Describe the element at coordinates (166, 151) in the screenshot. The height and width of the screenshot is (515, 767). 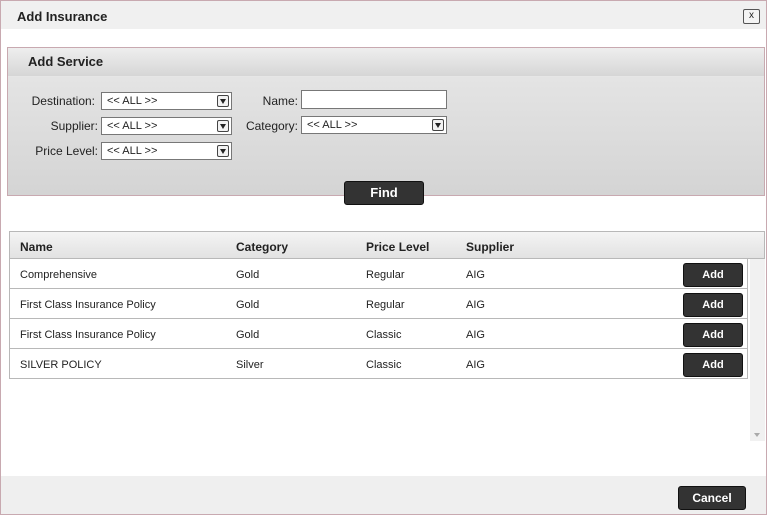
I see `price-level-select: << ALL >>` at that location.